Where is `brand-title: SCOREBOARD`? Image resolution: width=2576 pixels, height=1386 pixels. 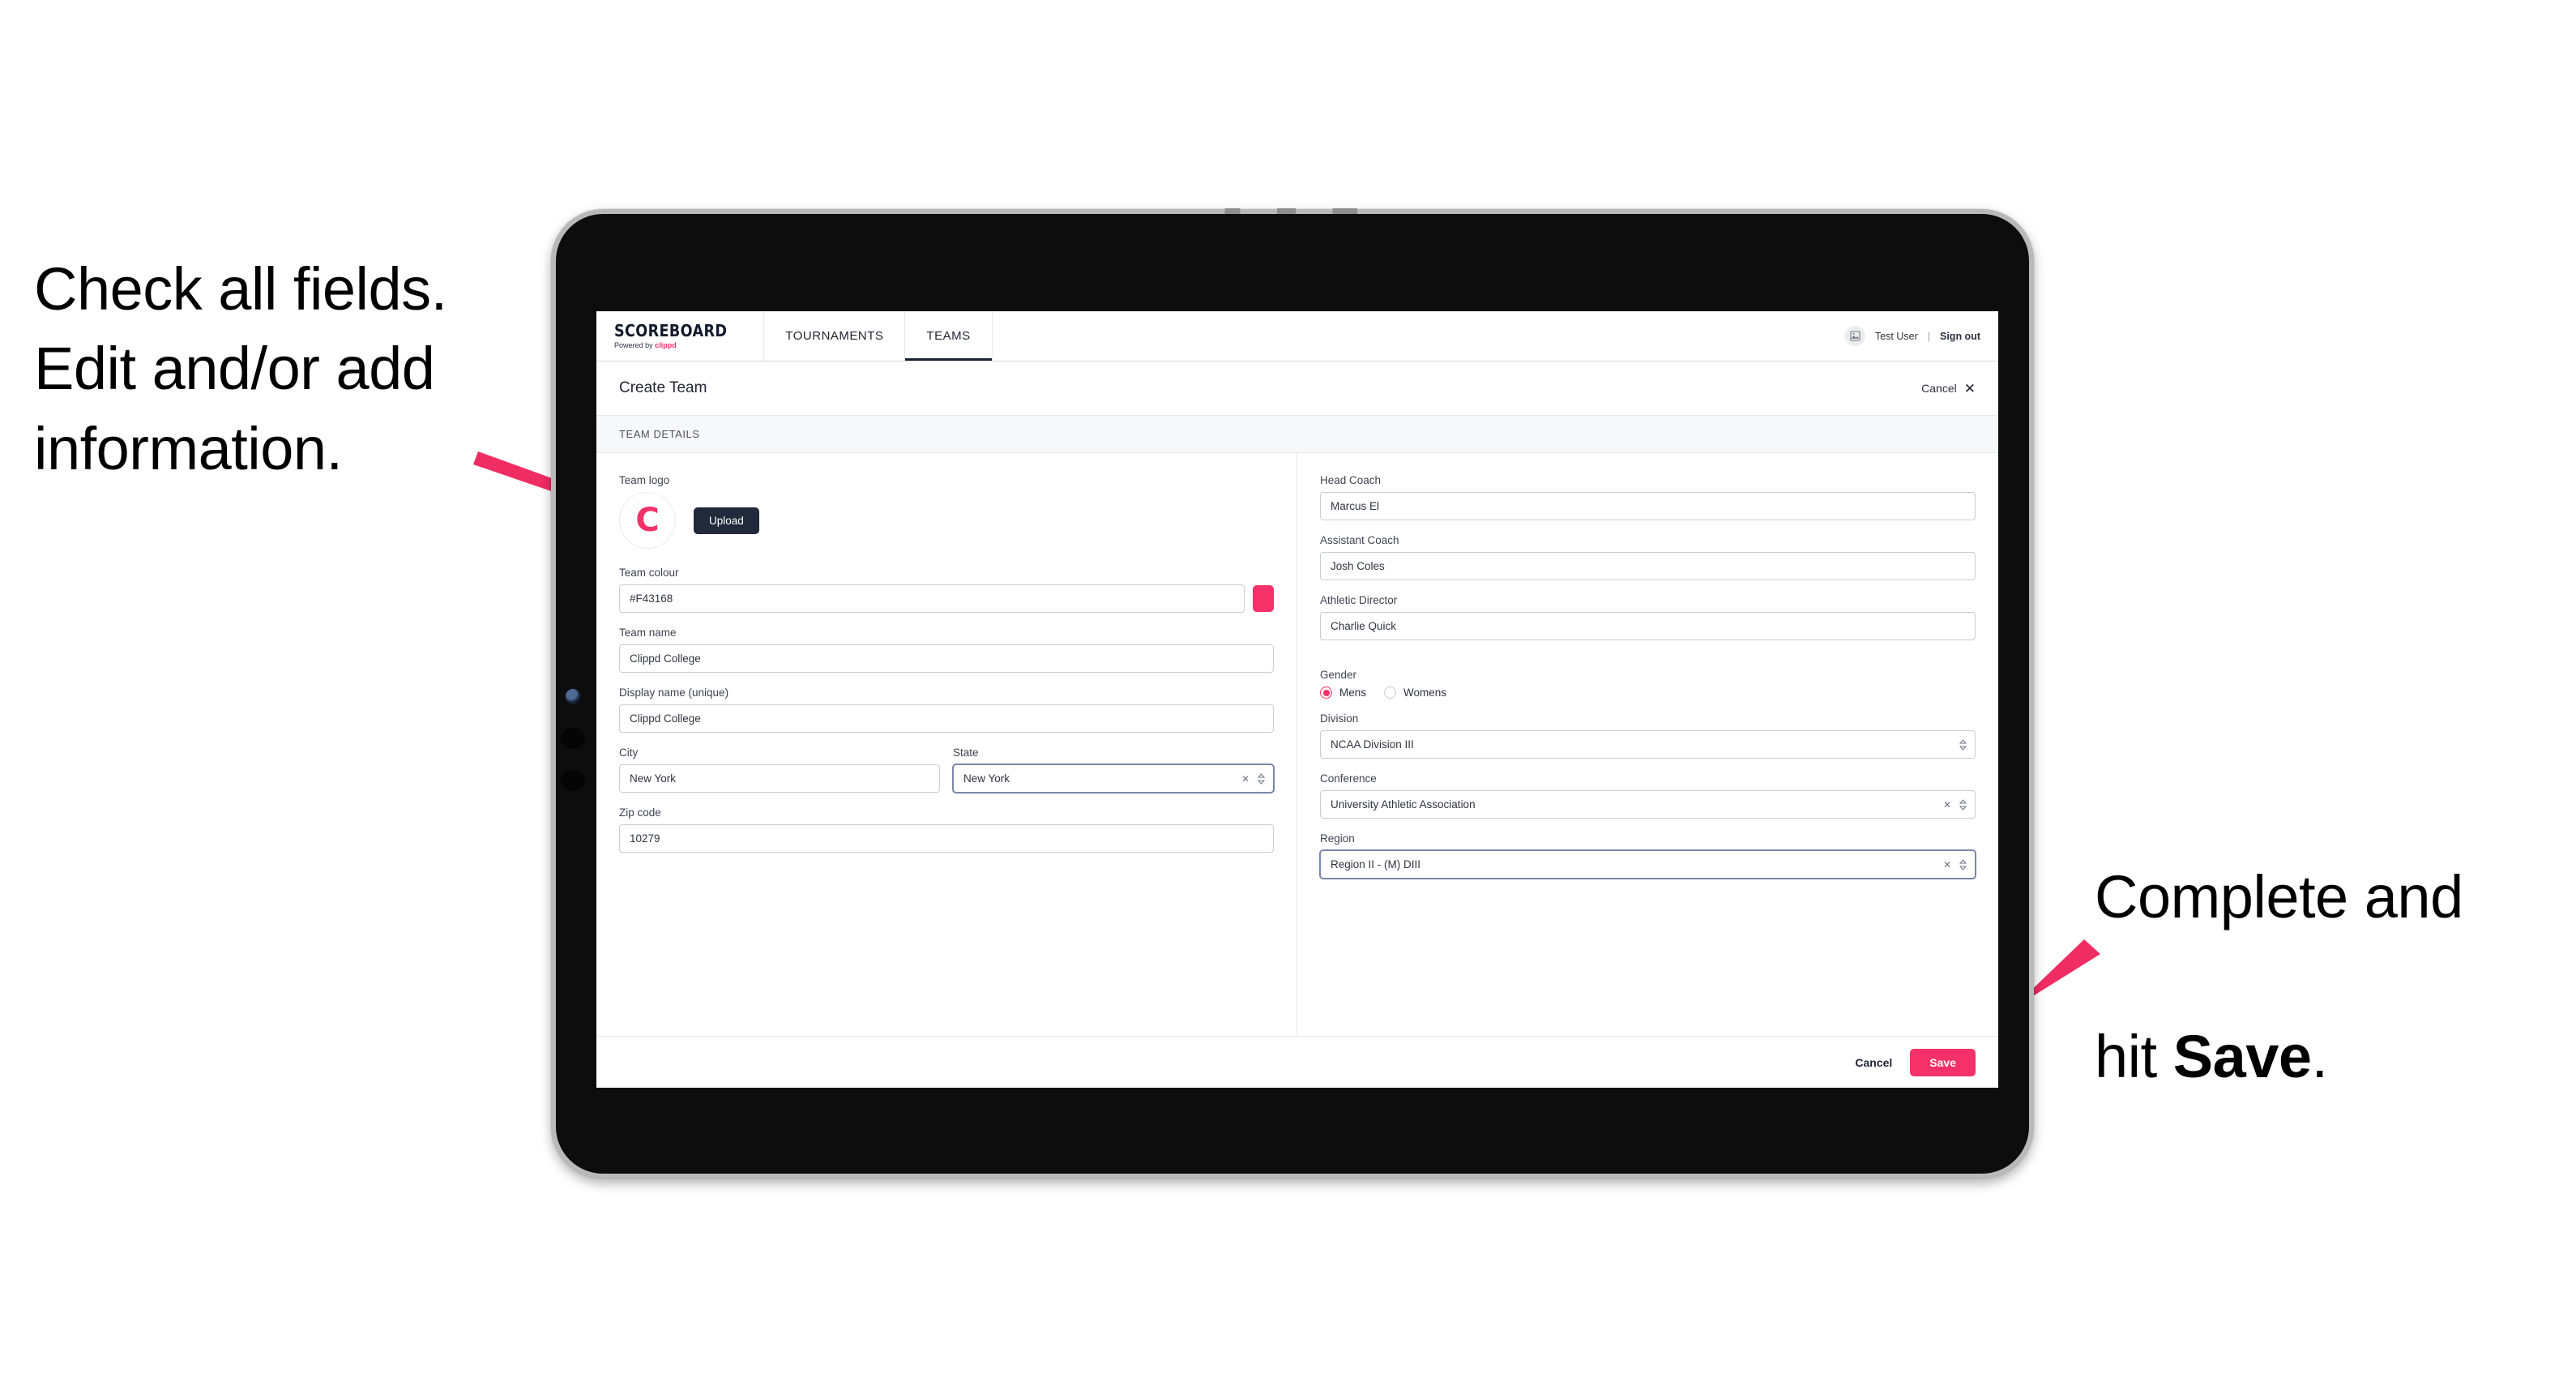 brand-title: SCOREBOARD is located at coordinates (671, 330).